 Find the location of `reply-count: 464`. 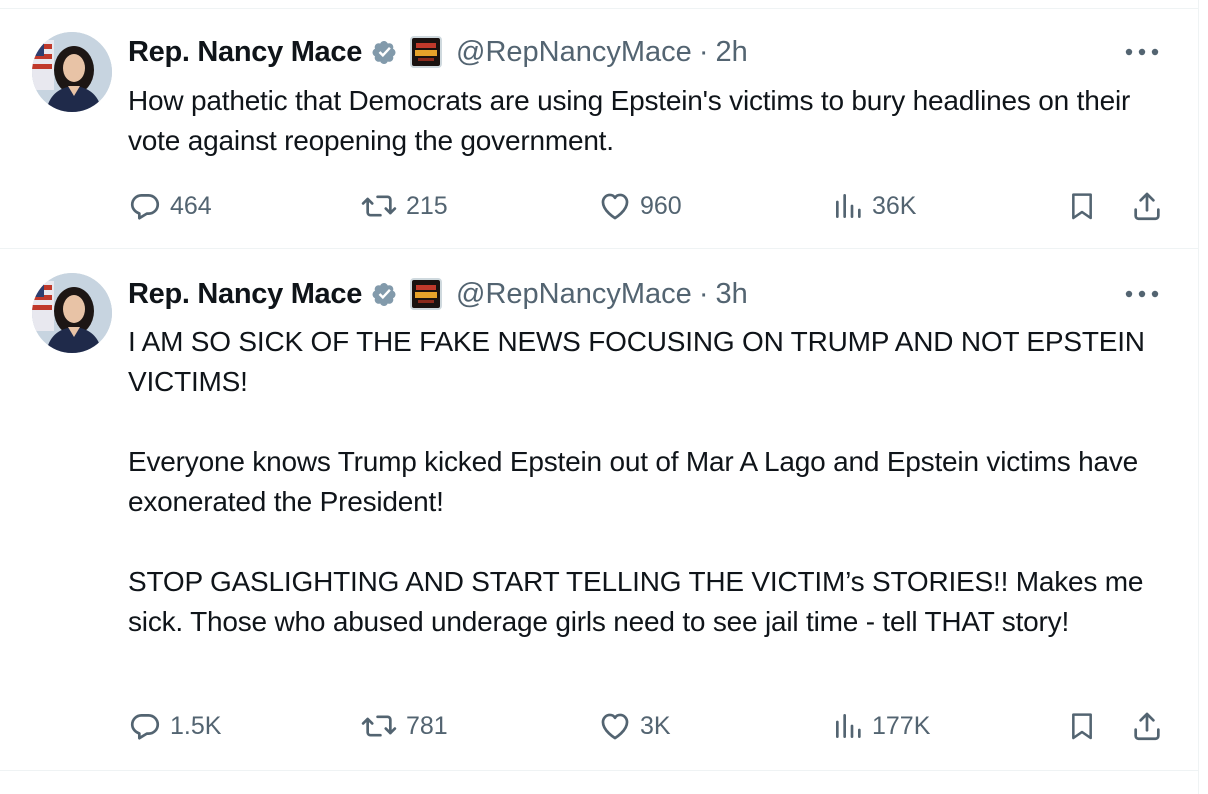

reply-count: 464 is located at coordinates (191, 205).